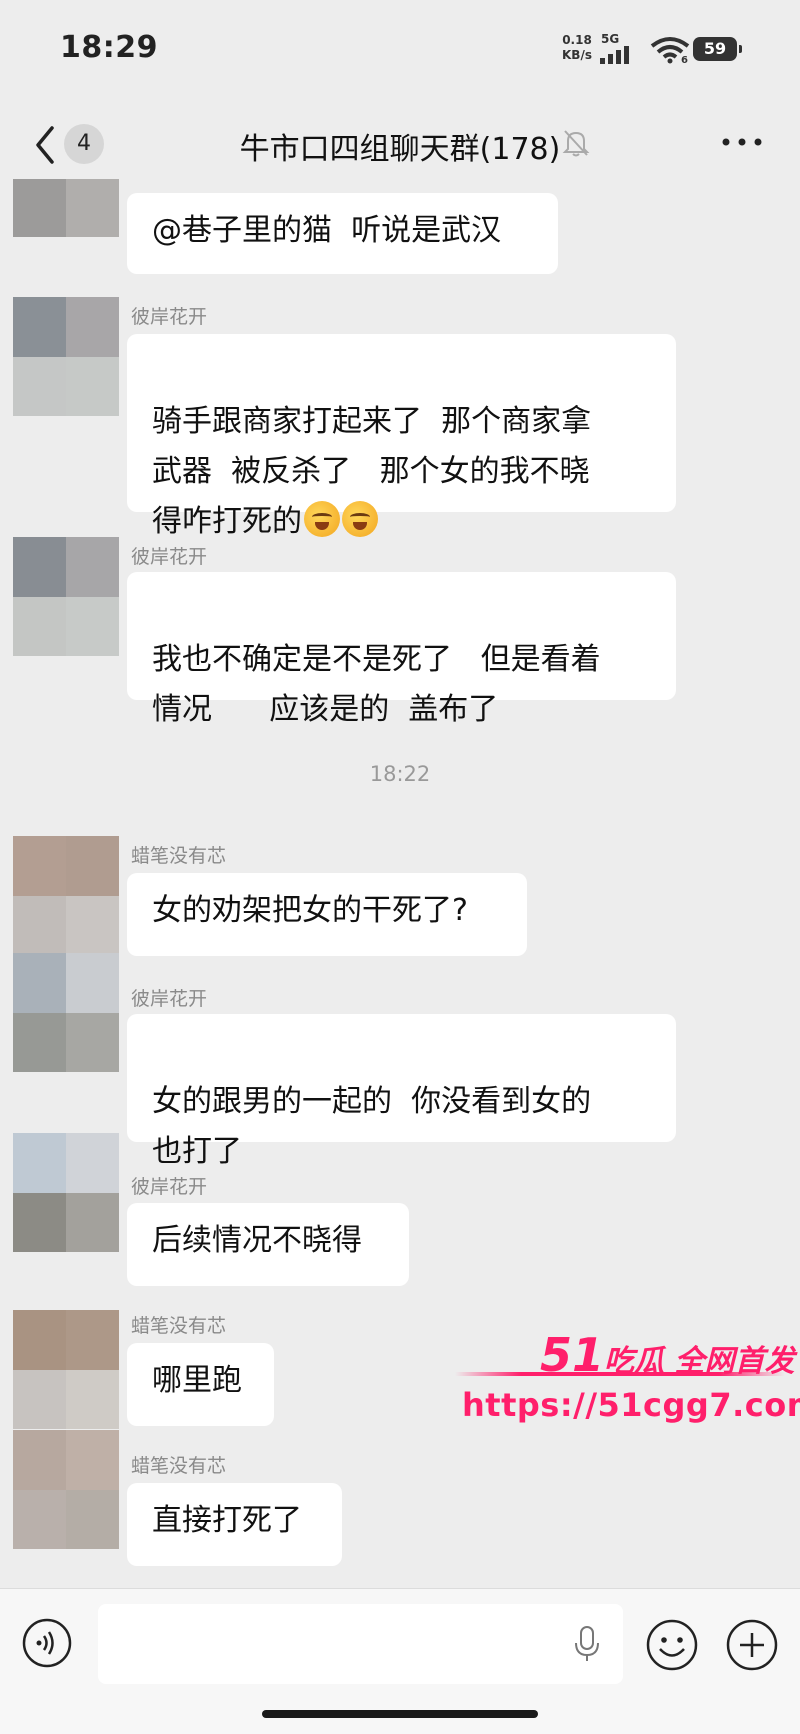  I want to click on home-indicator, so click(400, 1714).